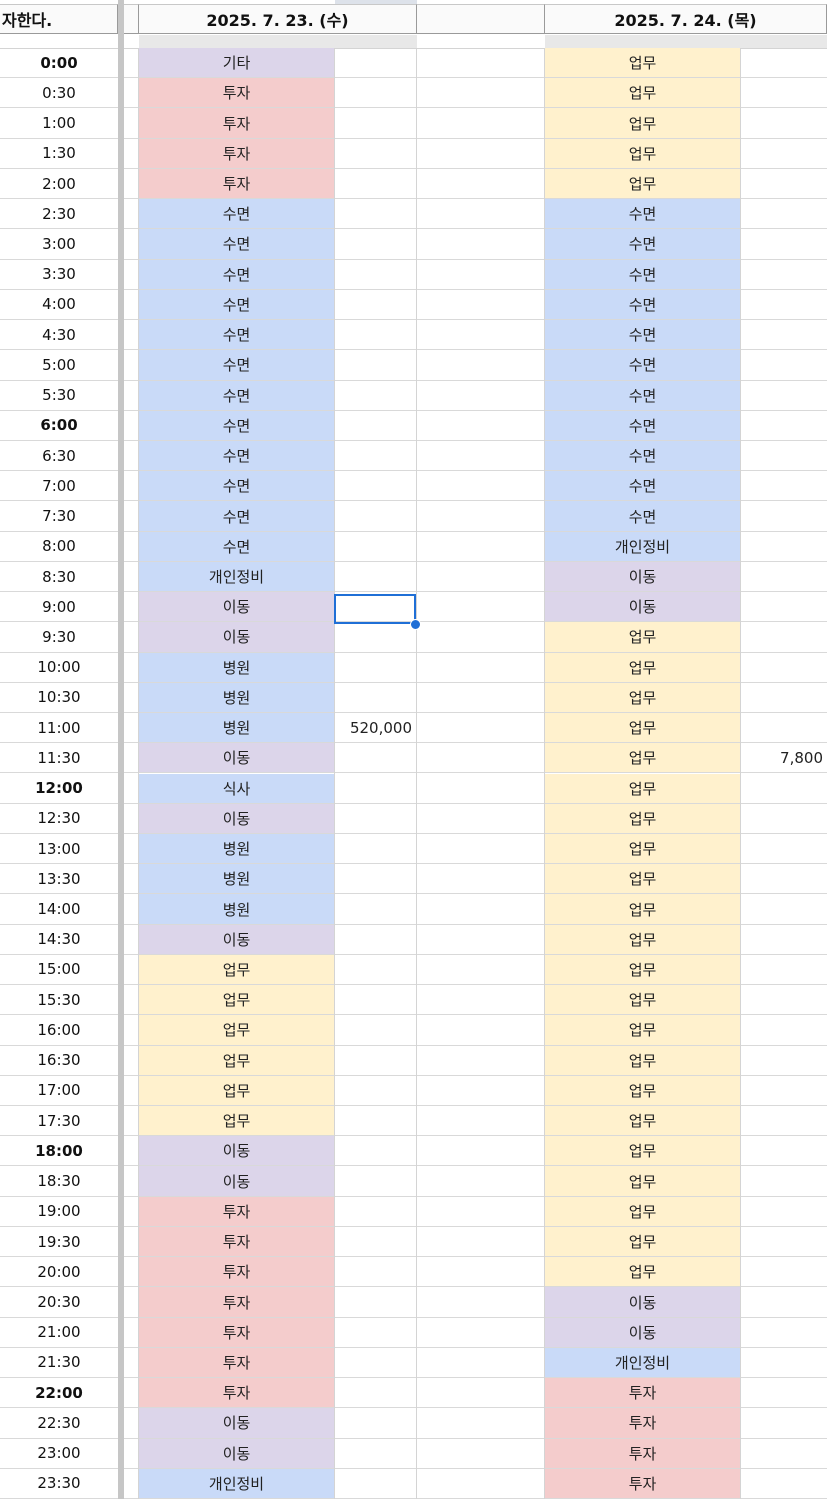 The width and height of the screenshot is (827, 1499). I want to click on time-cell: 13:00, so click(59, 848).